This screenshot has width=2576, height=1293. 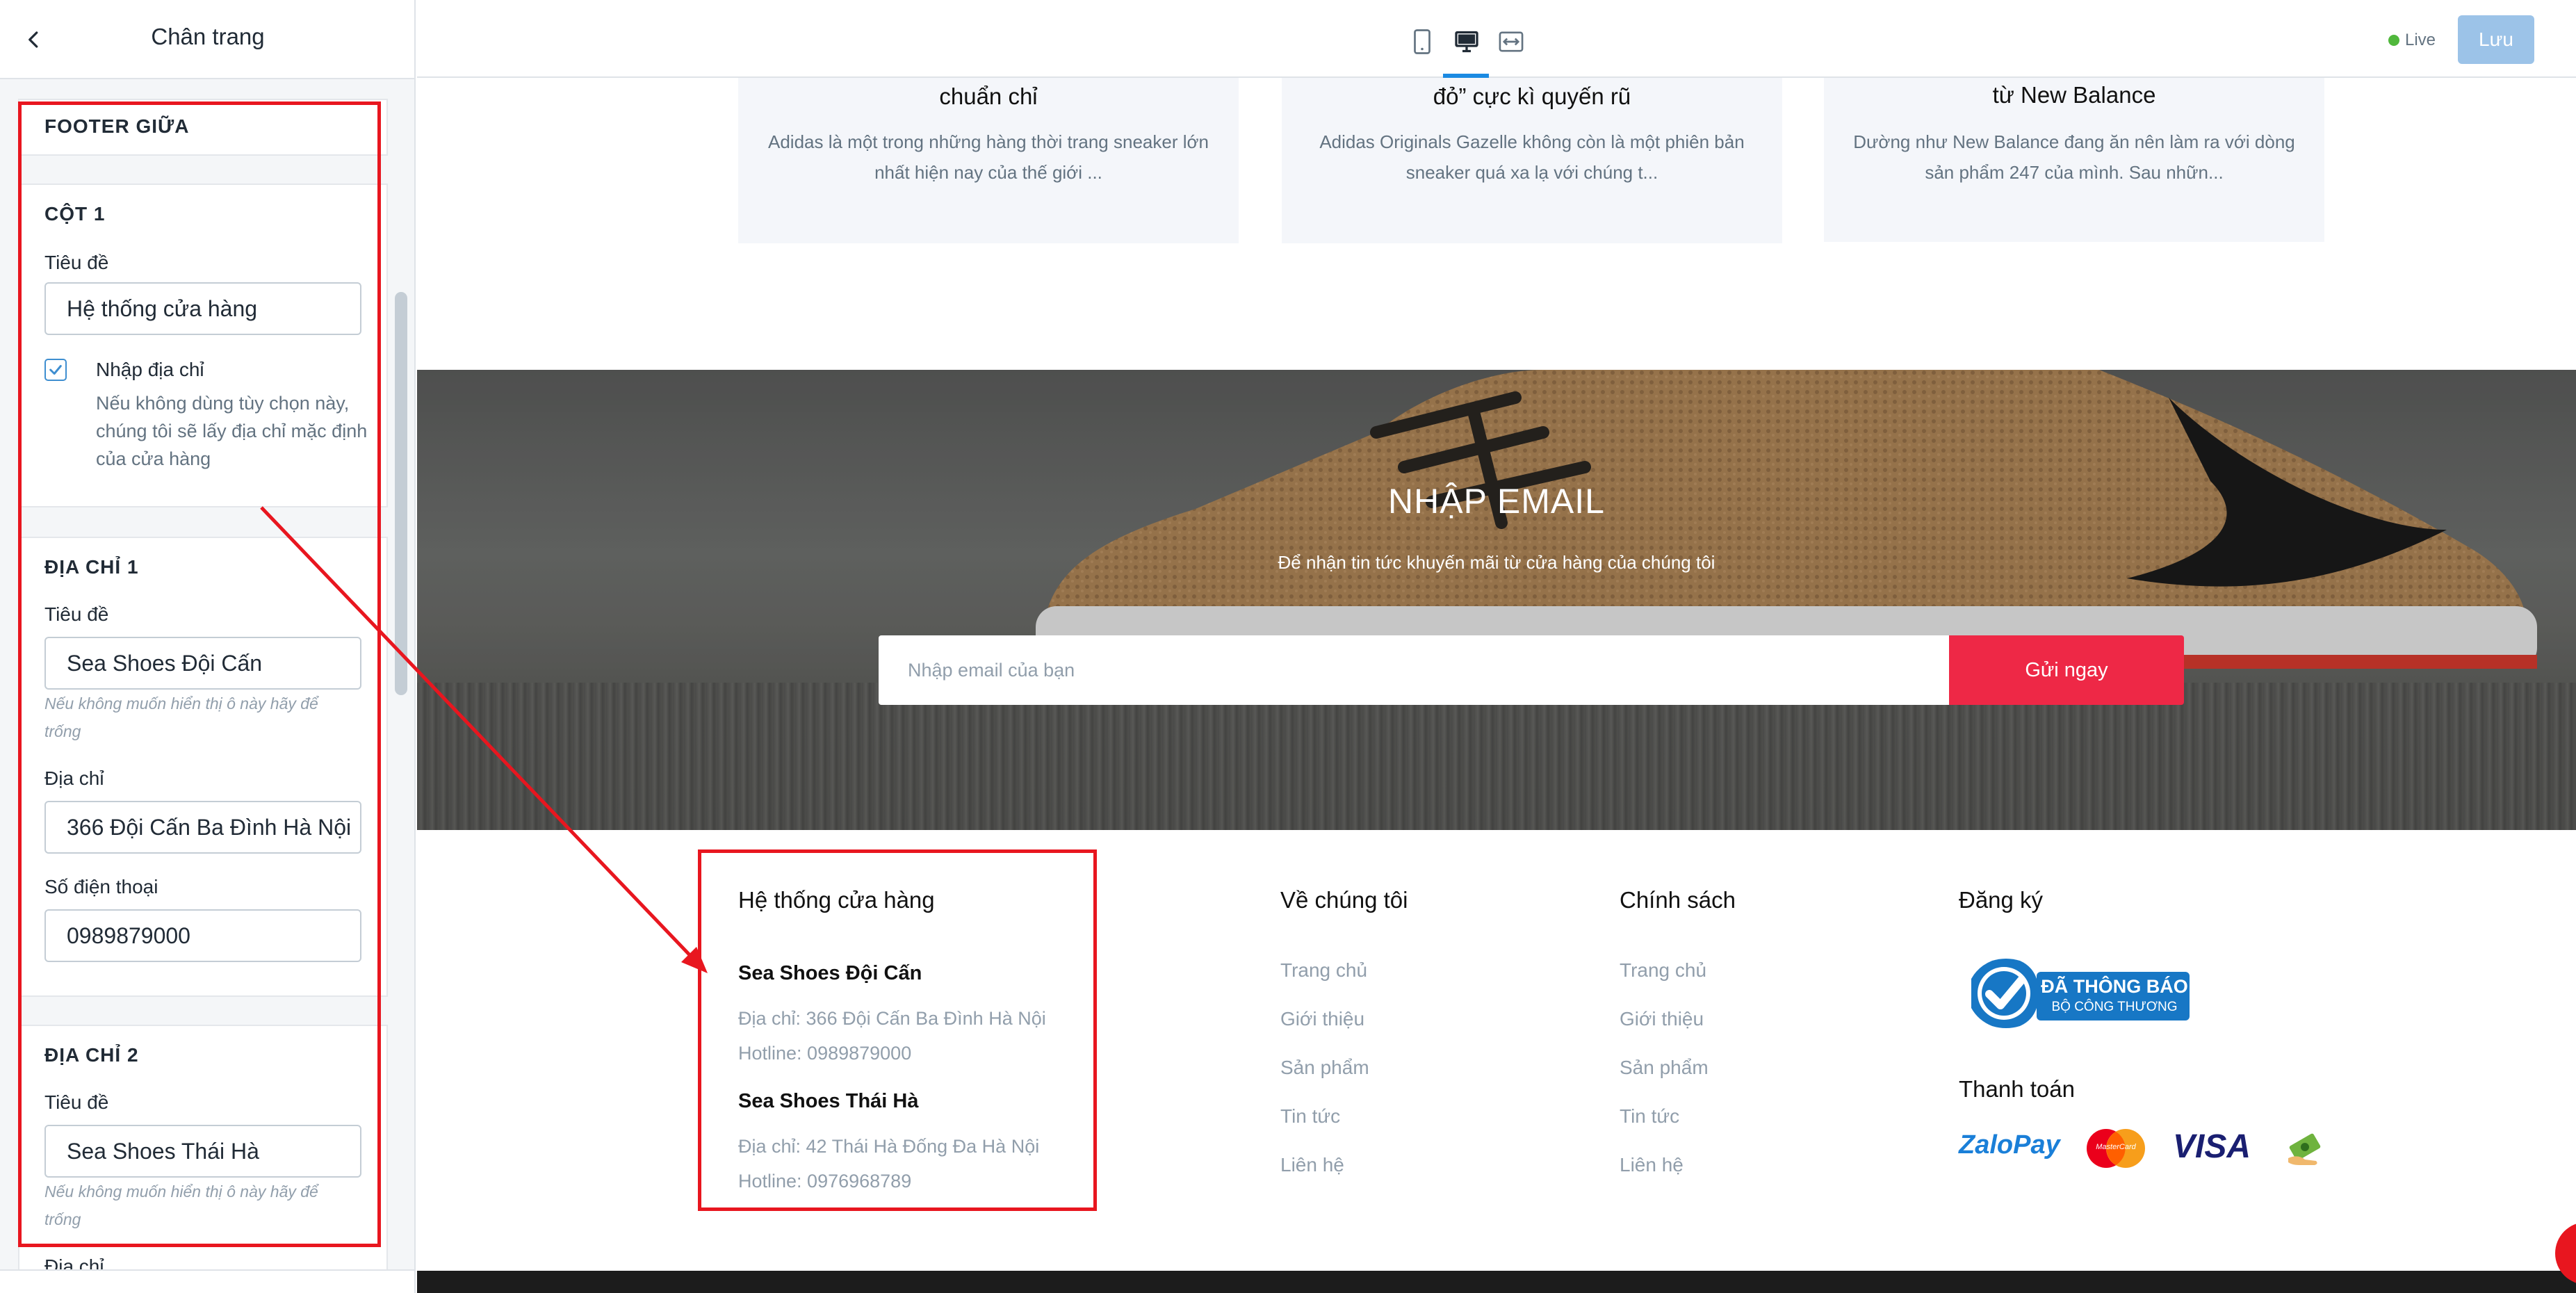 What do you see at coordinates (1322, 1019) in the screenshot?
I see `footer-col2-link: Giới thiệu` at bounding box center [1322, 1019].